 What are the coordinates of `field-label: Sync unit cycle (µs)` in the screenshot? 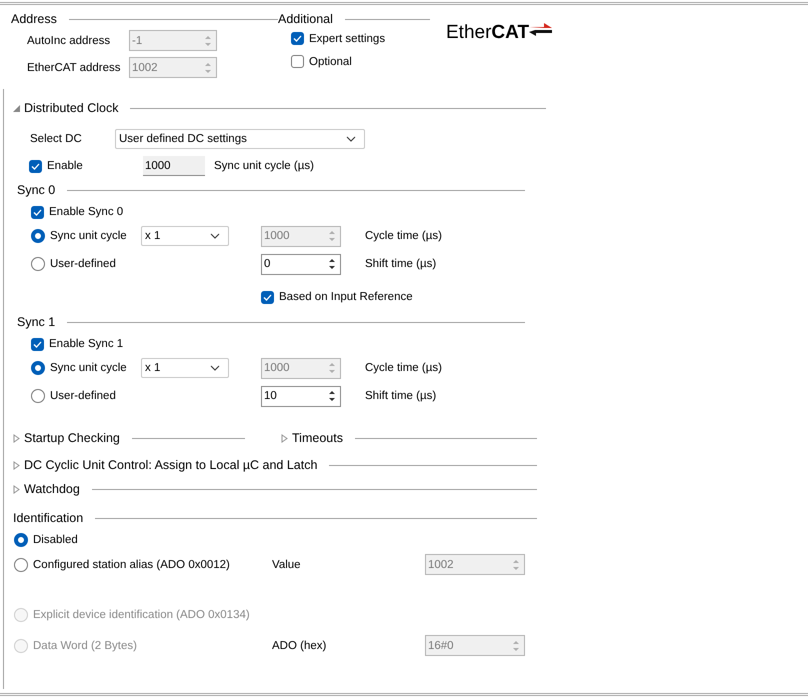 It's located at (264, 166).